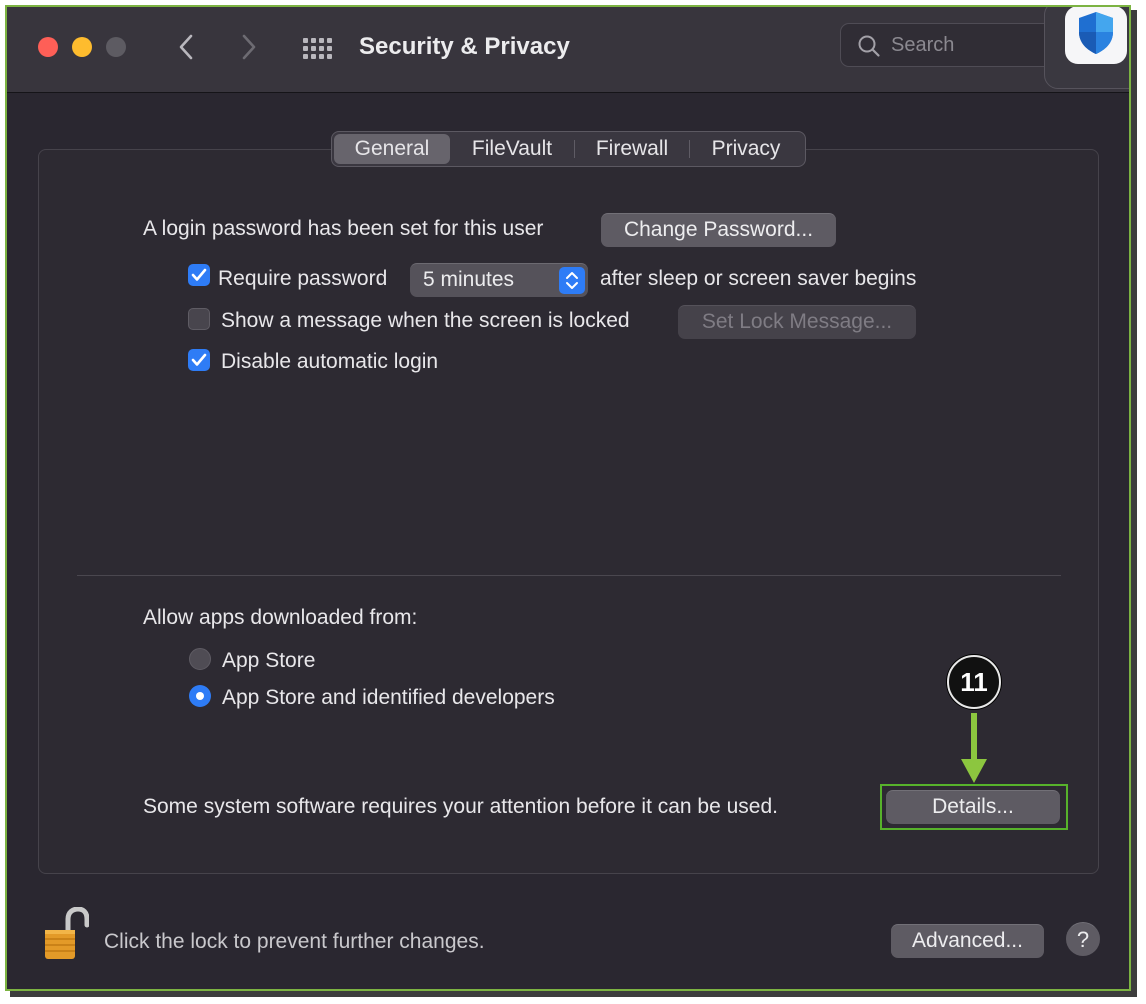 This screenshot has width=1146, height=1004. Describe the element at coordinates (974, 771) in the screenshot. I see `pointer-arrow-head` at that location.